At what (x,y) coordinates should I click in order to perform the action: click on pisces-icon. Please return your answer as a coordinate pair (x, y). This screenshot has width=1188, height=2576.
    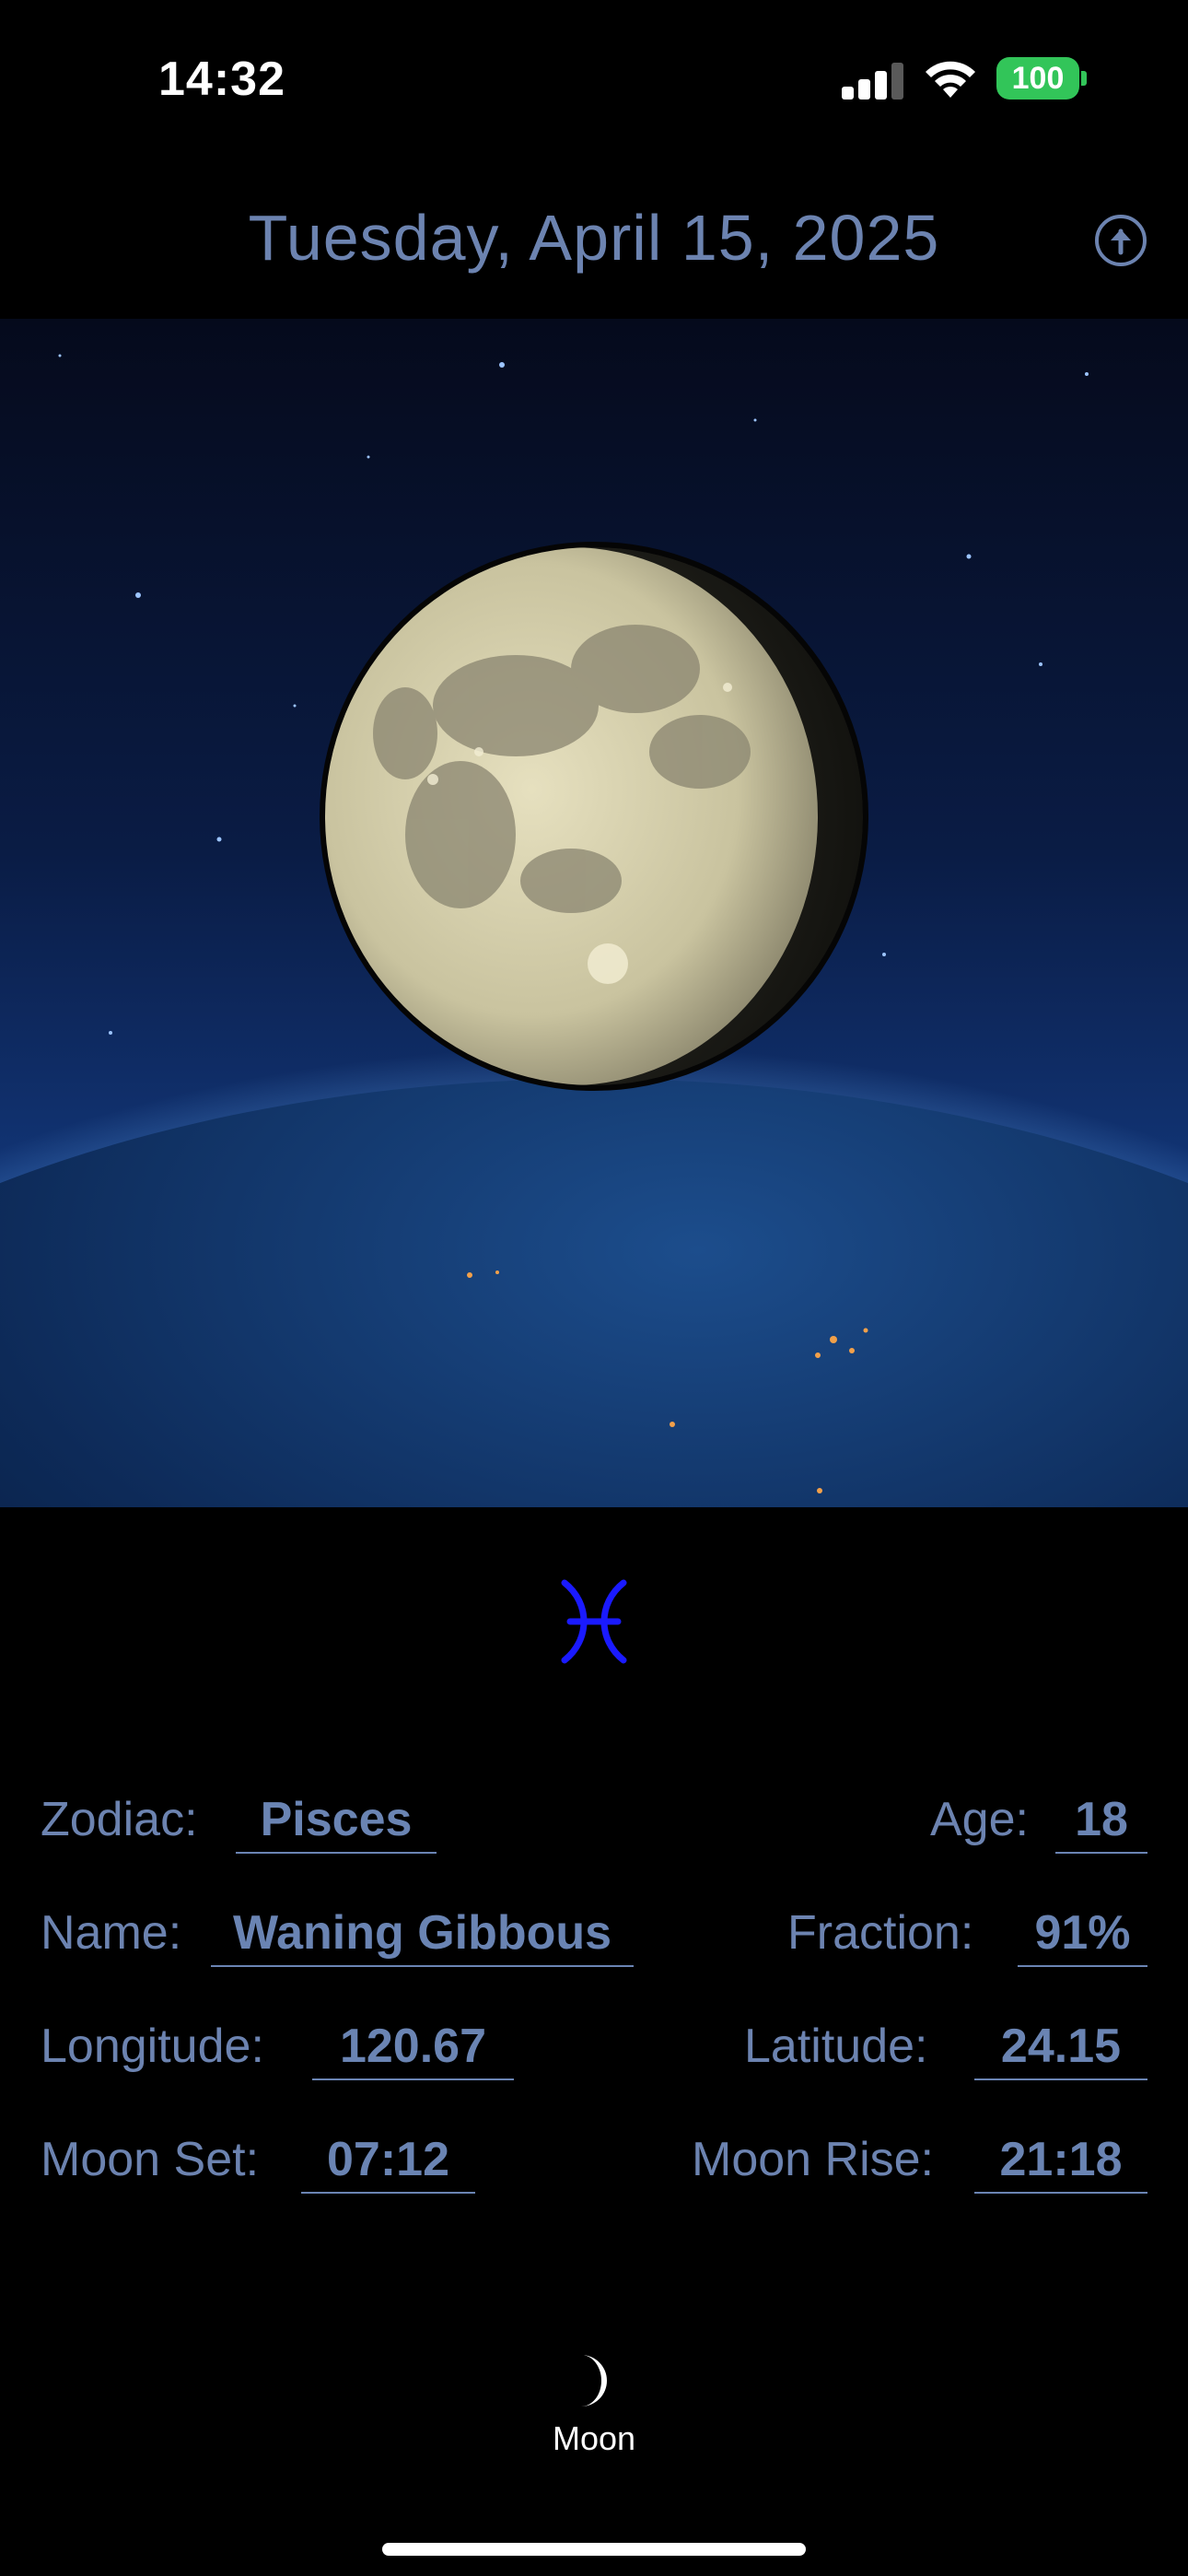
    Looking at the image, I should click on (594, 1621).